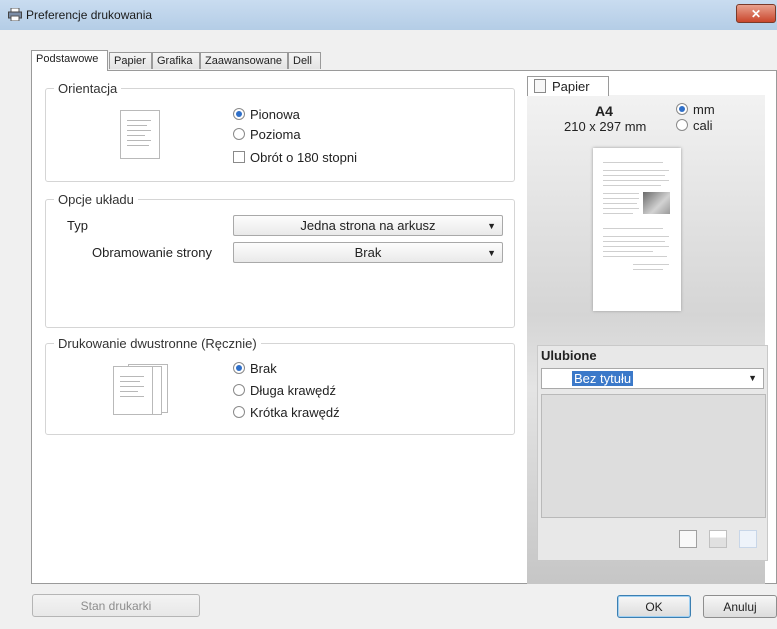 This screenshot has width=777, height=629. I want to click on orientation-portrait-radio: Pionowa, so click(266, 114).